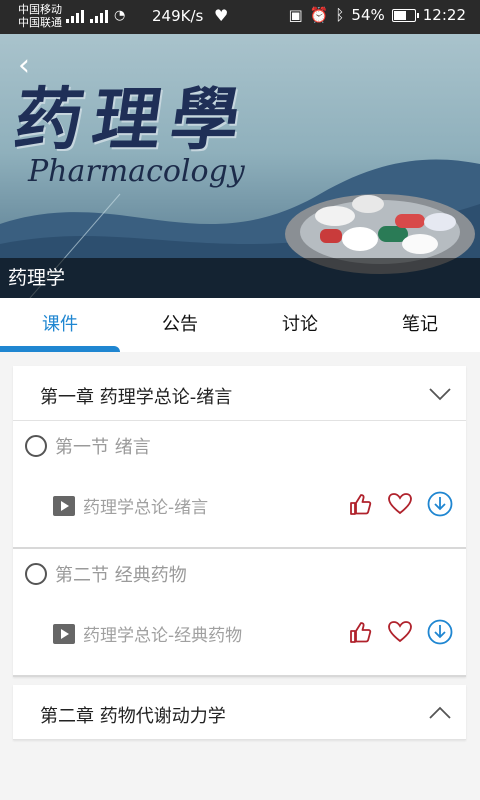 This screenshot has width=480, height=800. What do you see at coordinates (103, 447) in the screenshot?
I see `section-title: 第一节 绪言` at bounding box center [103, 447].